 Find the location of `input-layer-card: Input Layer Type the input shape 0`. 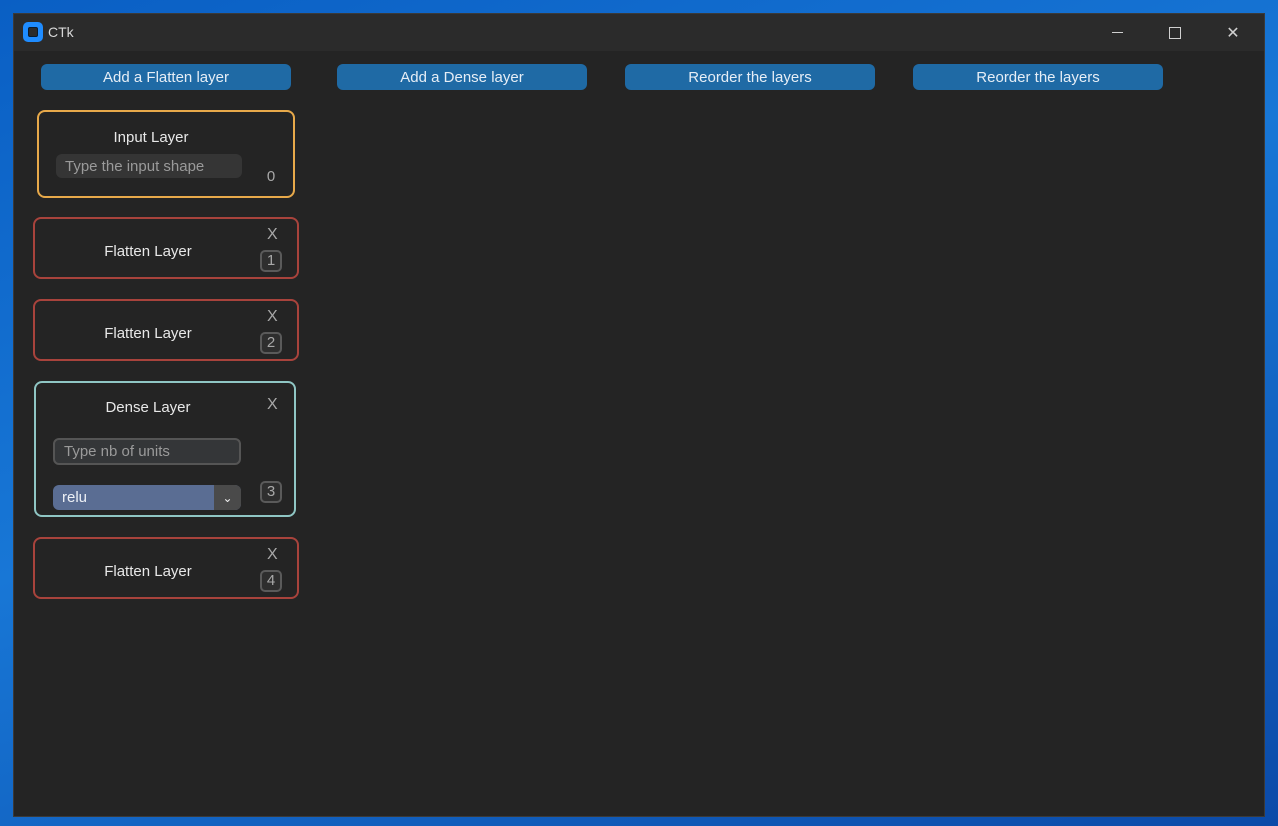

input-layer-card: Input Layer Type the input shape 0 is located at coordinates (166, 154).